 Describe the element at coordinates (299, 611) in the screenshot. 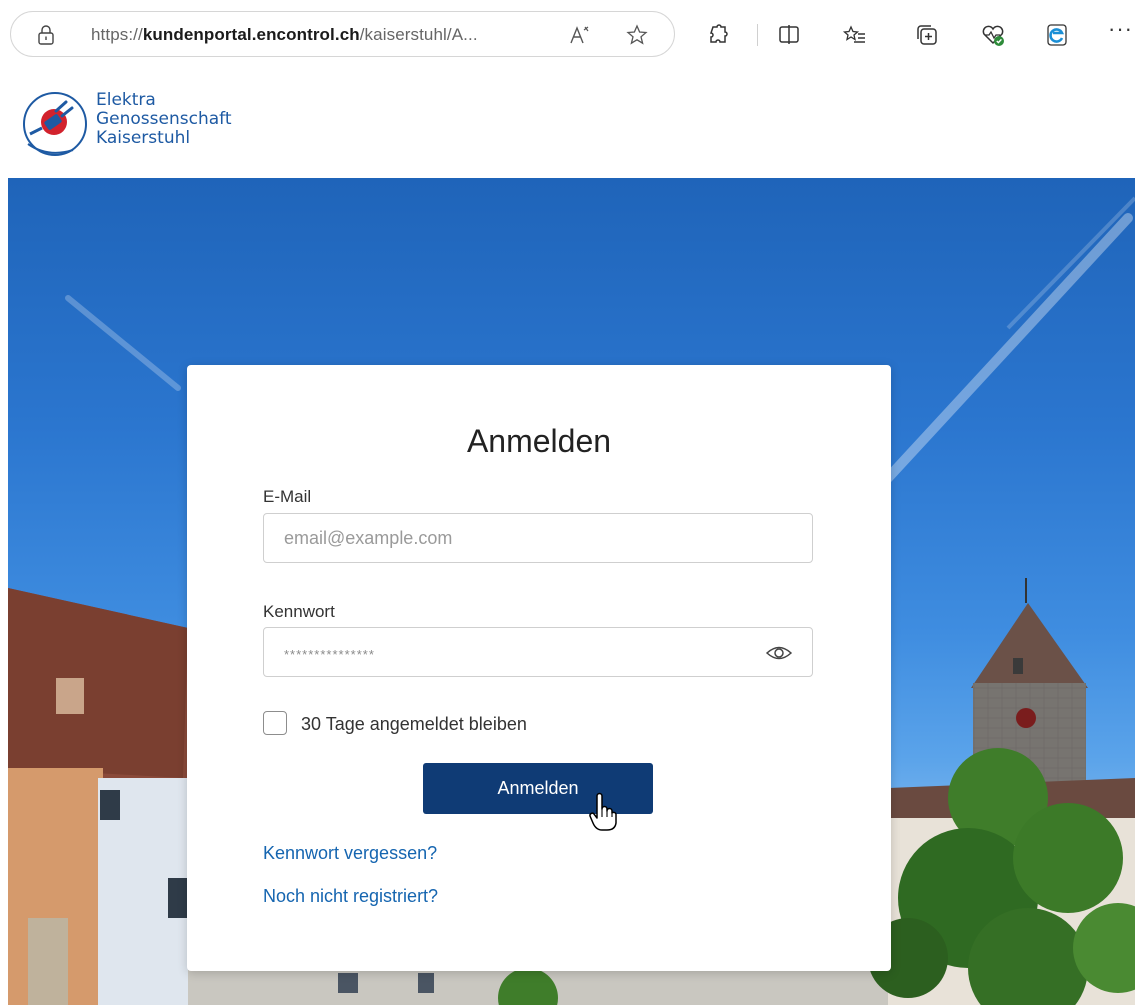

I see `password-label: Kennwort` at that location.